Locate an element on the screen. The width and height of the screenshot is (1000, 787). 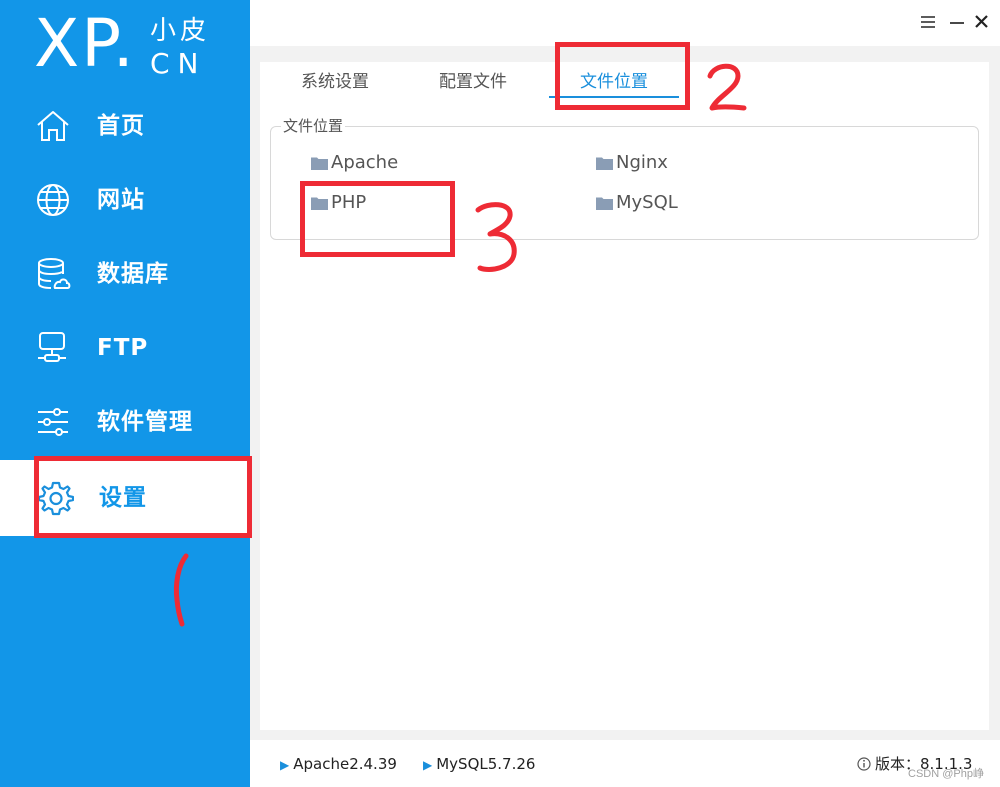
file-location-group: 文件位置 Apache Nginx PHP MySQL is located at coordinates (624, 178).